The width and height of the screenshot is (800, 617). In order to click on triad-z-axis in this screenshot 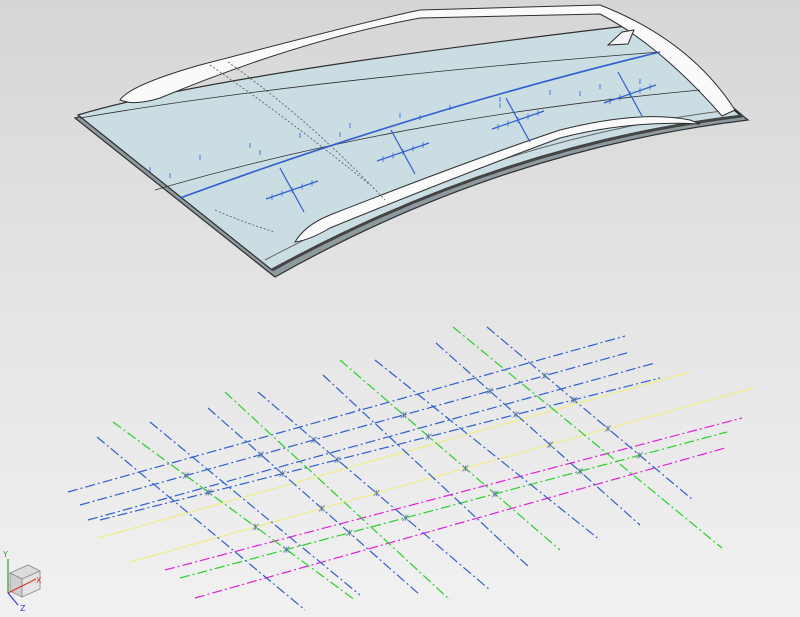, I will do `click(13, 599)`.